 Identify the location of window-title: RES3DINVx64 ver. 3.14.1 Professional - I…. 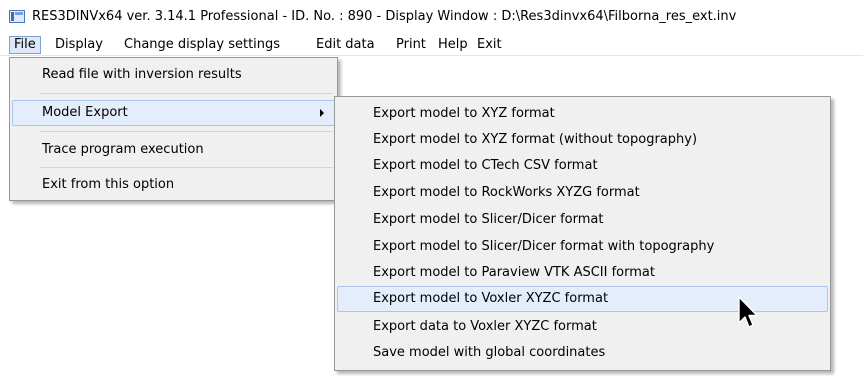
(384, 16).